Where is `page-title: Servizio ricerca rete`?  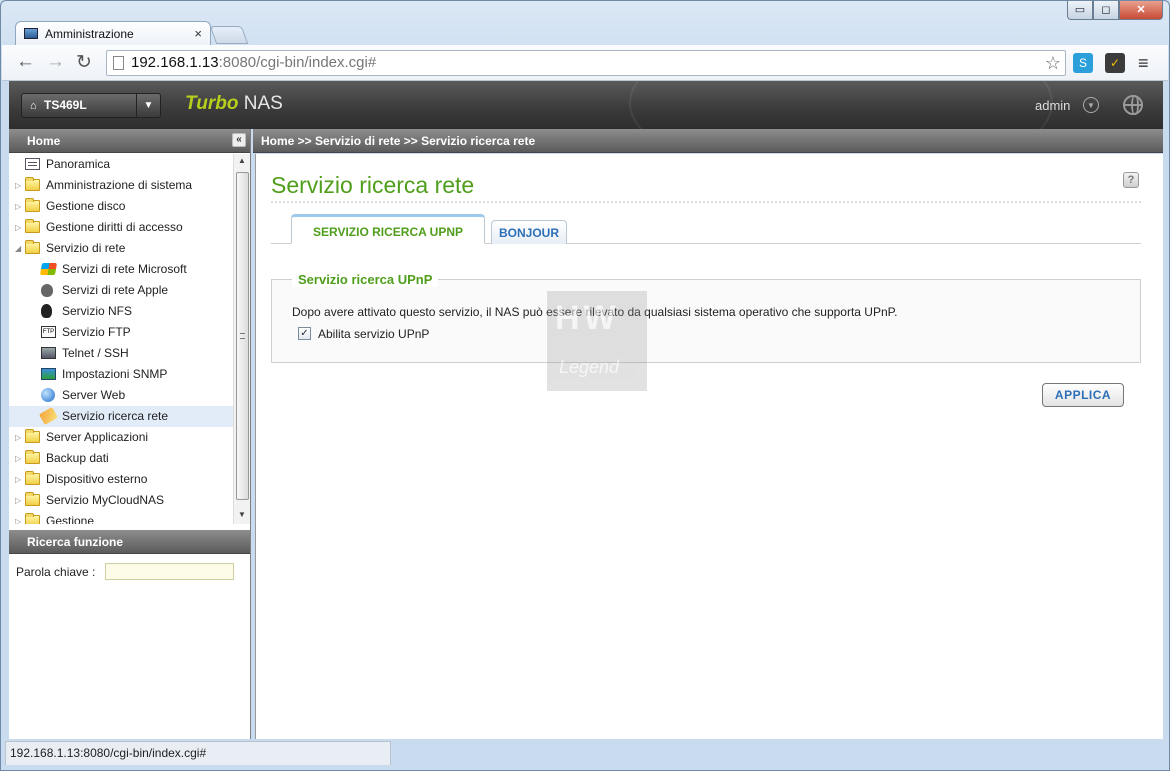
page-title: Servizio ricerca rete is located at coordinates (373, 185).